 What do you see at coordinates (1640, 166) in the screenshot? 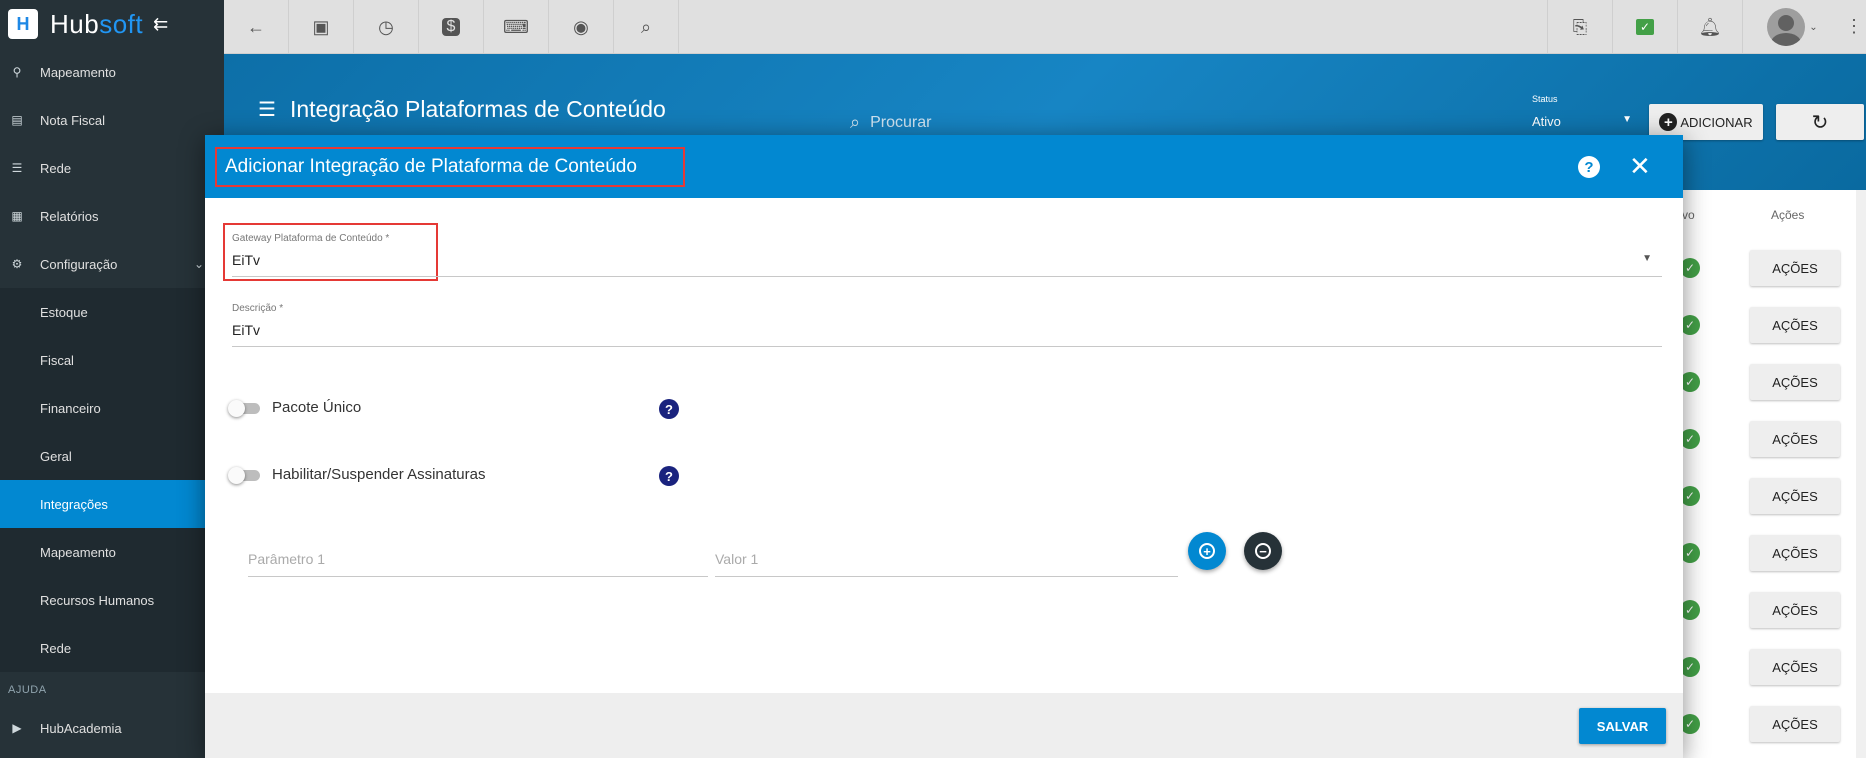
I see `close-icon: ✕` at bounding box center [1640, 166].